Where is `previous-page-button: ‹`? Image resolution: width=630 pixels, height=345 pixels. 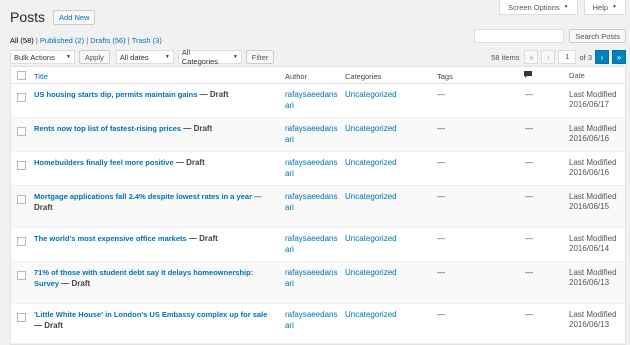
previous-page-button: ‹ is located at coordinates (548, 57).